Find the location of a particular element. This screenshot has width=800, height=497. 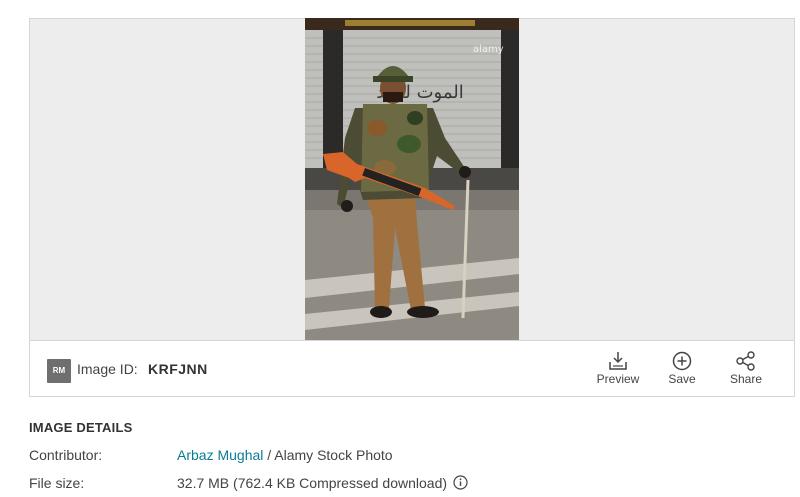

save-button: Save is located at coordinates (682, 371).